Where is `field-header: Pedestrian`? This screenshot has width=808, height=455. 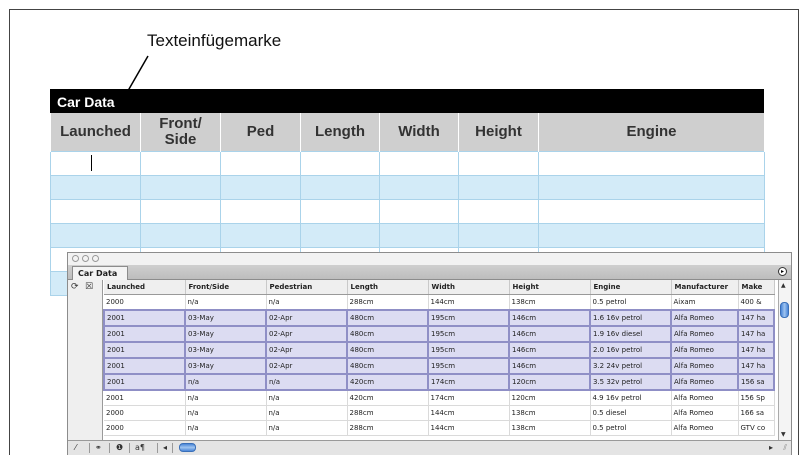 field-header: Pedestrian is located at coordinates (307, 287).